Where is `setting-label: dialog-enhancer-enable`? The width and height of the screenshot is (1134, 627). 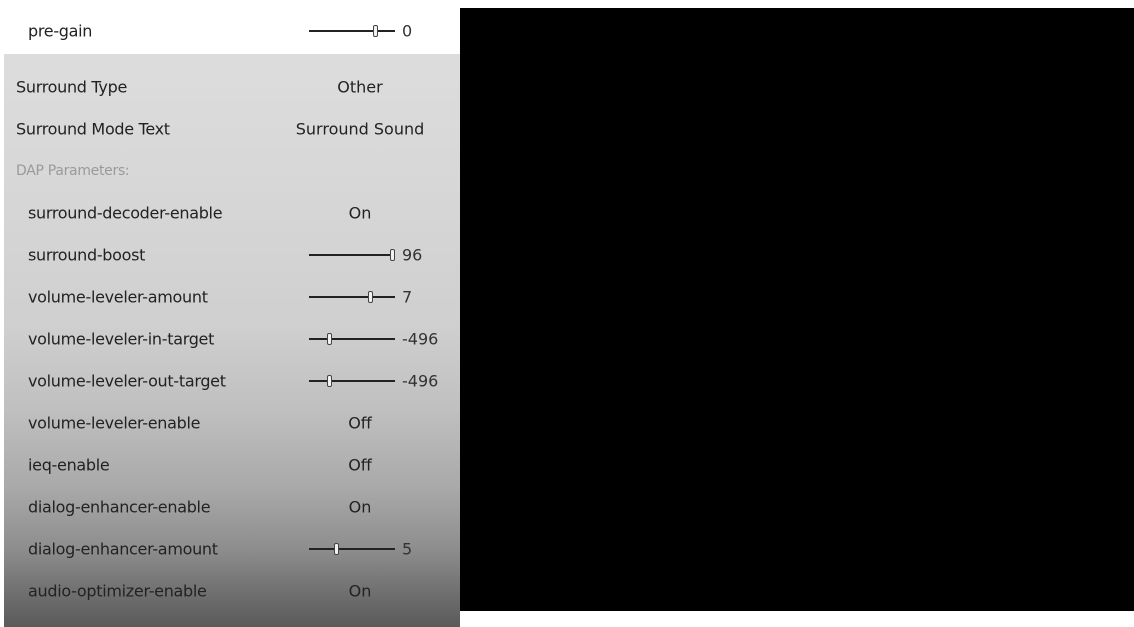
setting-label: dialog-enhancer-enable is located at coordinates (119, 507).